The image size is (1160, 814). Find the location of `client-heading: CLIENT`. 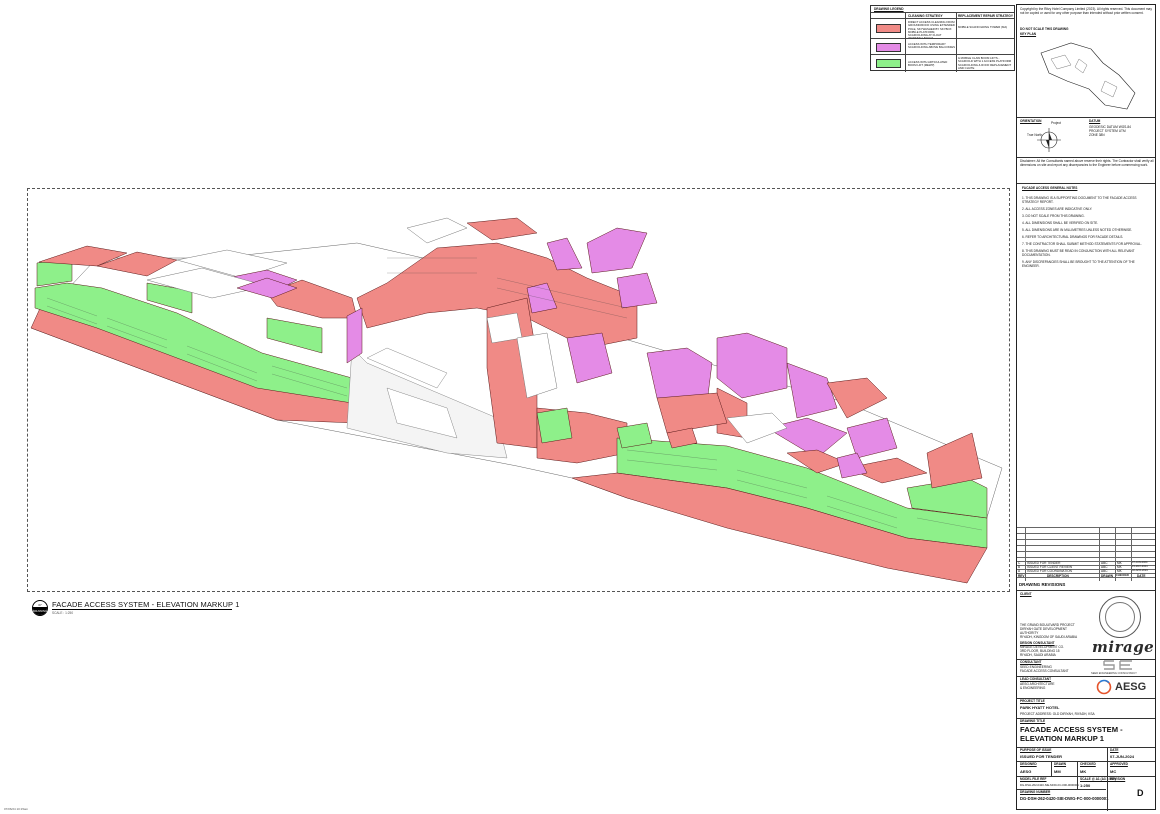

client-heading: CLIENT is located at coordinates (1026, 594).